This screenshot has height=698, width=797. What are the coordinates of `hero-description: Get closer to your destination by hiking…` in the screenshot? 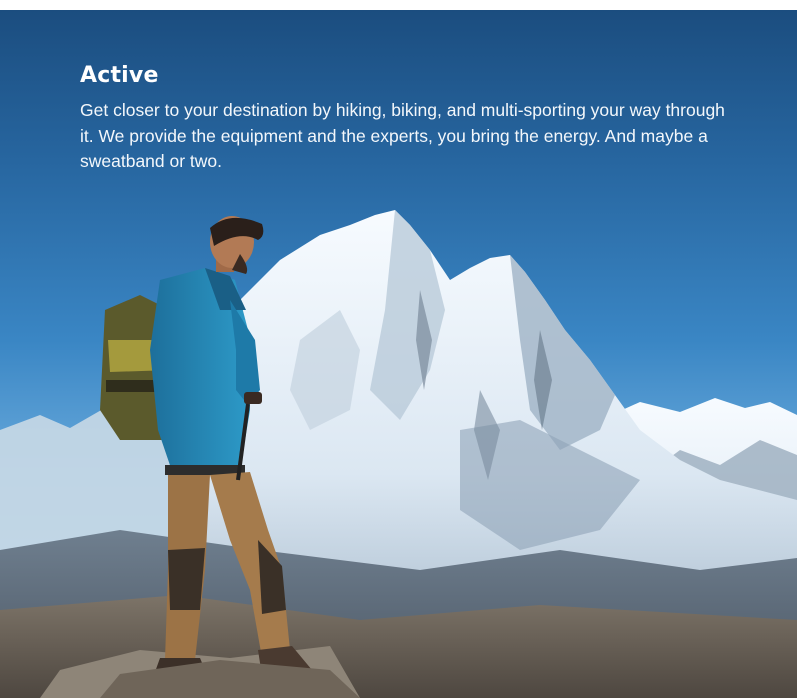 It's located at (402, 135).